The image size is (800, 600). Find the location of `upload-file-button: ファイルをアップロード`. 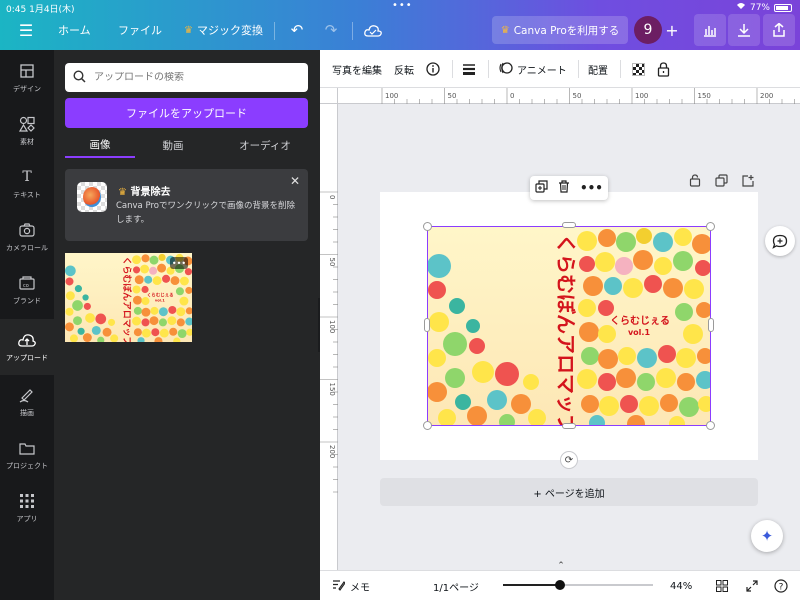

upload-file-button: ファイルをアップロード is located at coordinates (186, 113).